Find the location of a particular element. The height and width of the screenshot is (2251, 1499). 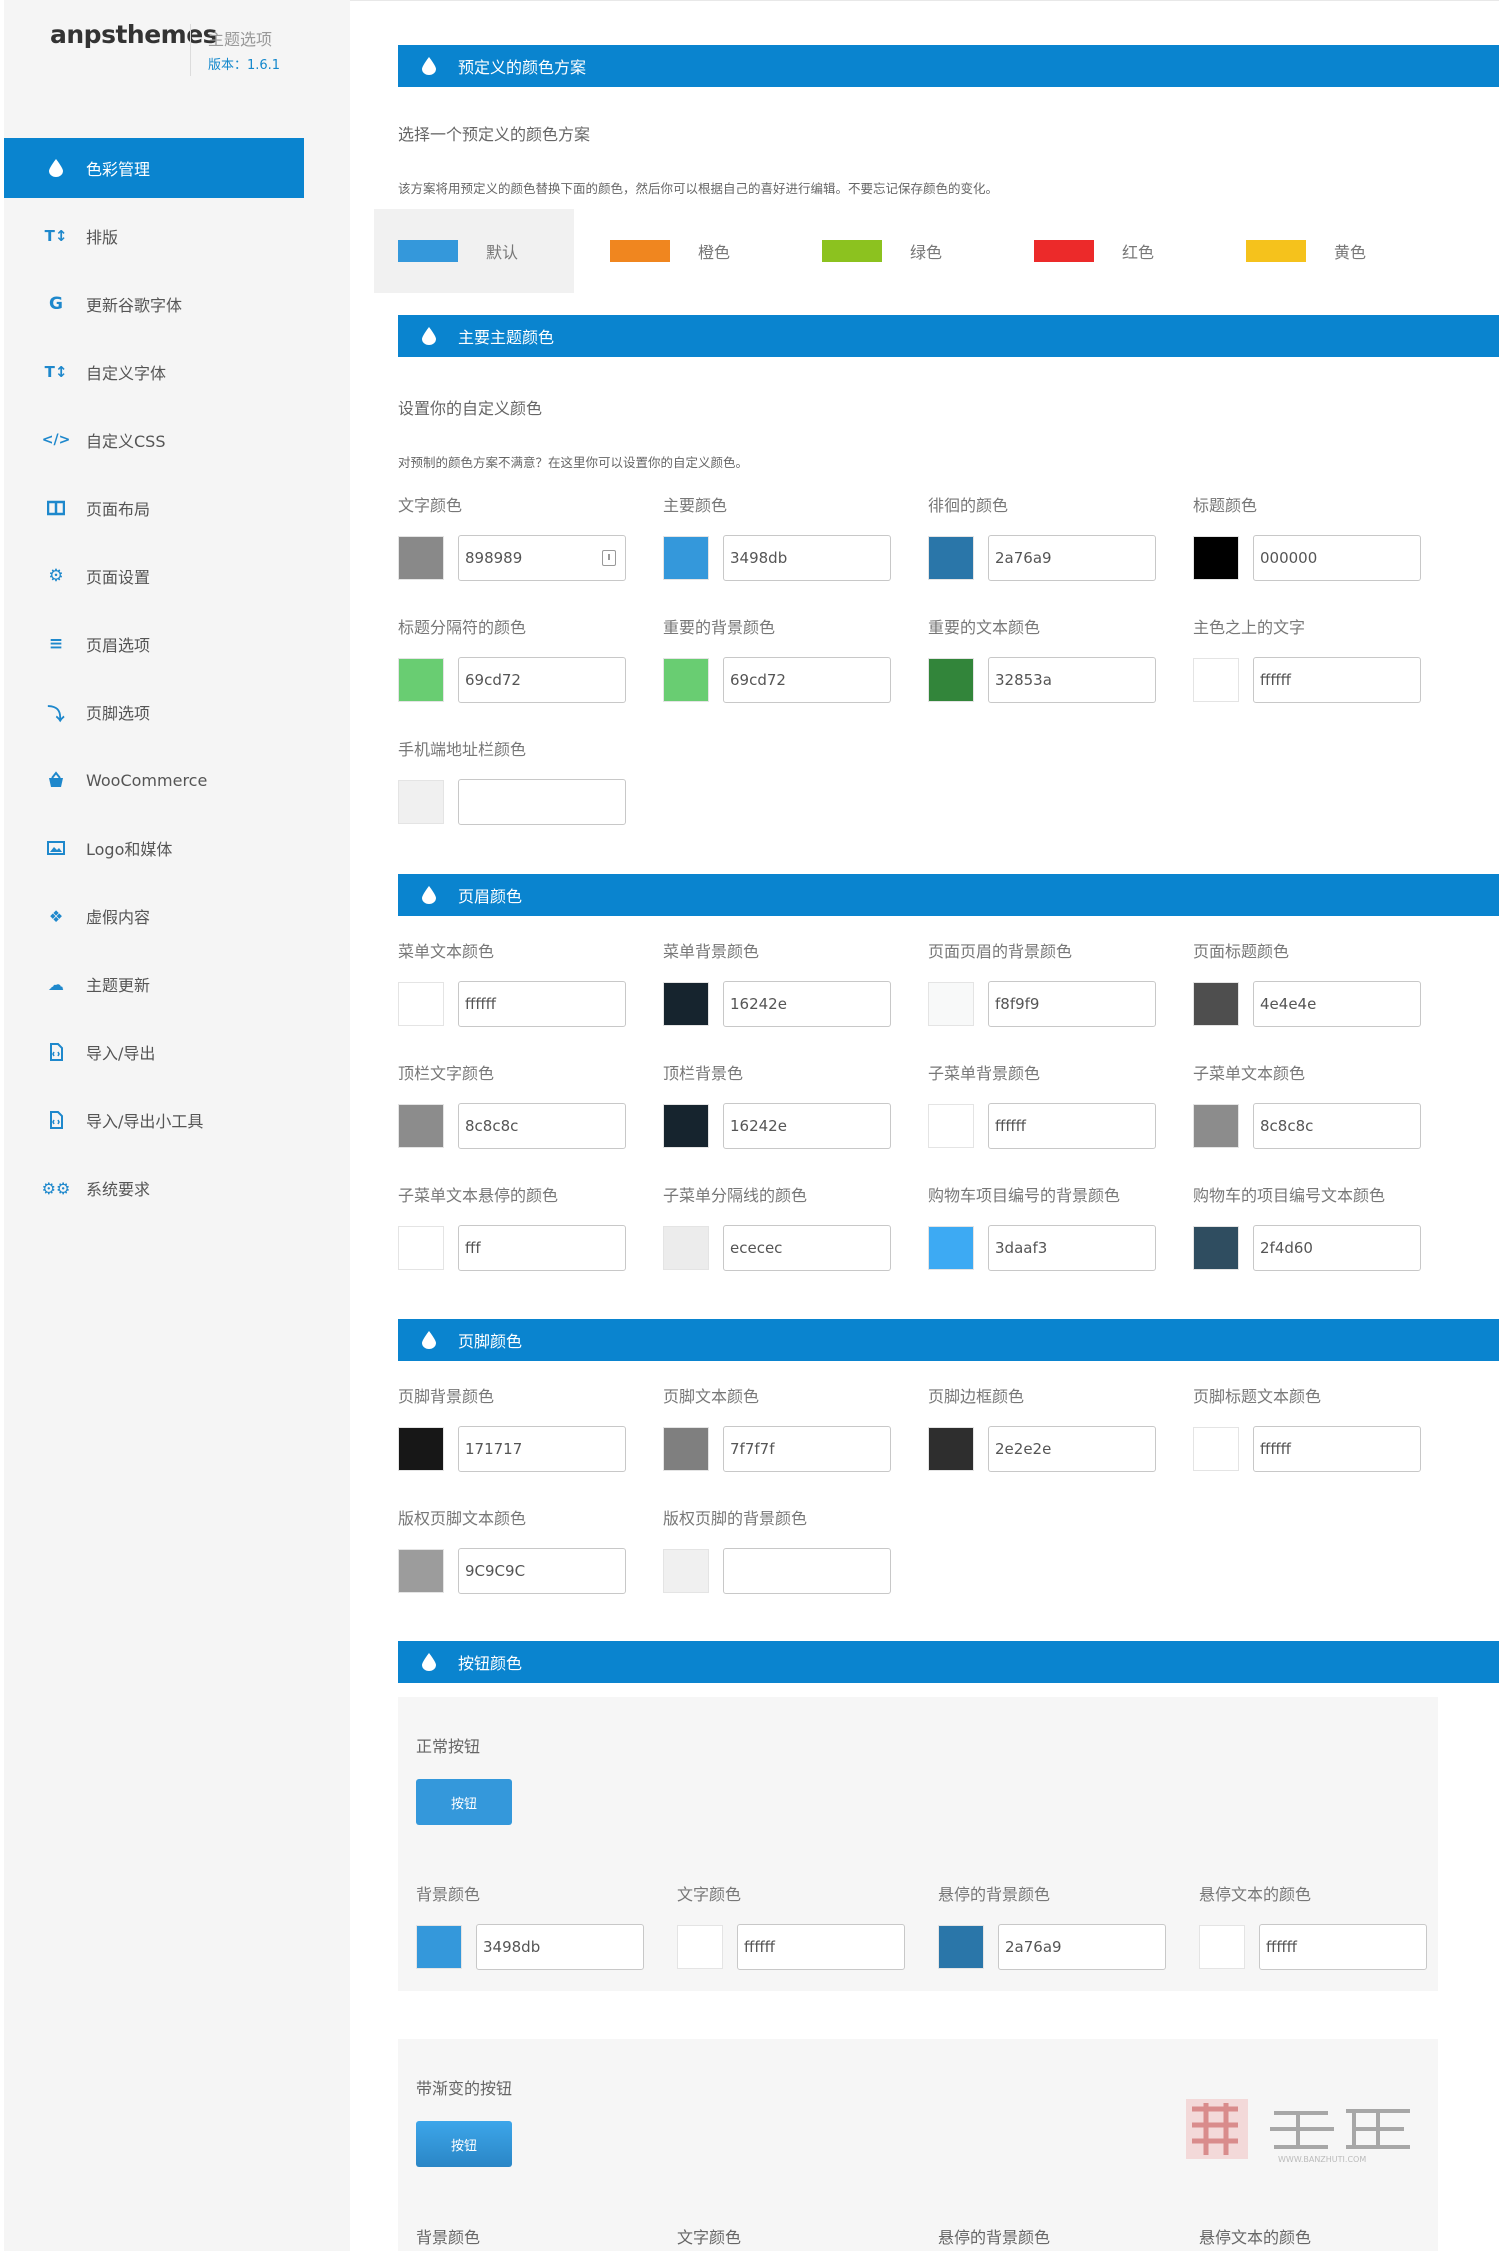

sidebar-item: ⚙⚙ 系统要求 is located at coordinates (154, 1188).